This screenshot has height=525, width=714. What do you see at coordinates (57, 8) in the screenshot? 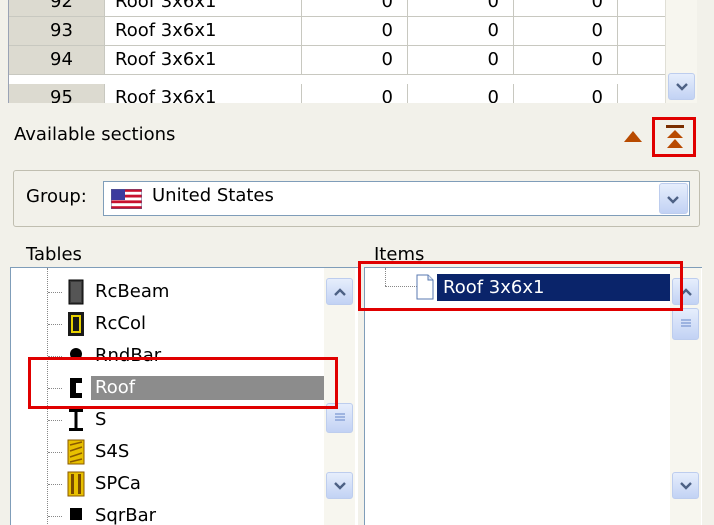
I see `row-number: 92` at bounding box center [57, 8].